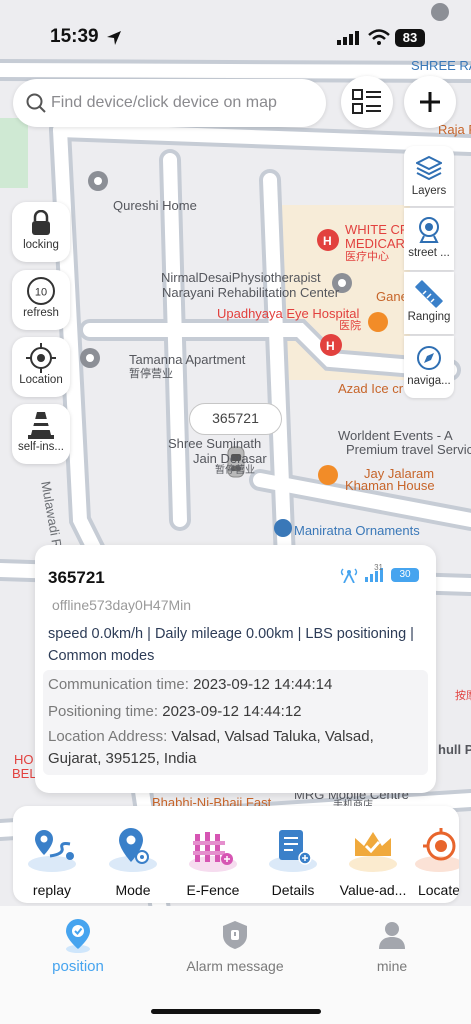  What do you see at coordinates (78, 966) in the screenshot?
I see `tab-position-label: position` at bounding box center [78, 966].